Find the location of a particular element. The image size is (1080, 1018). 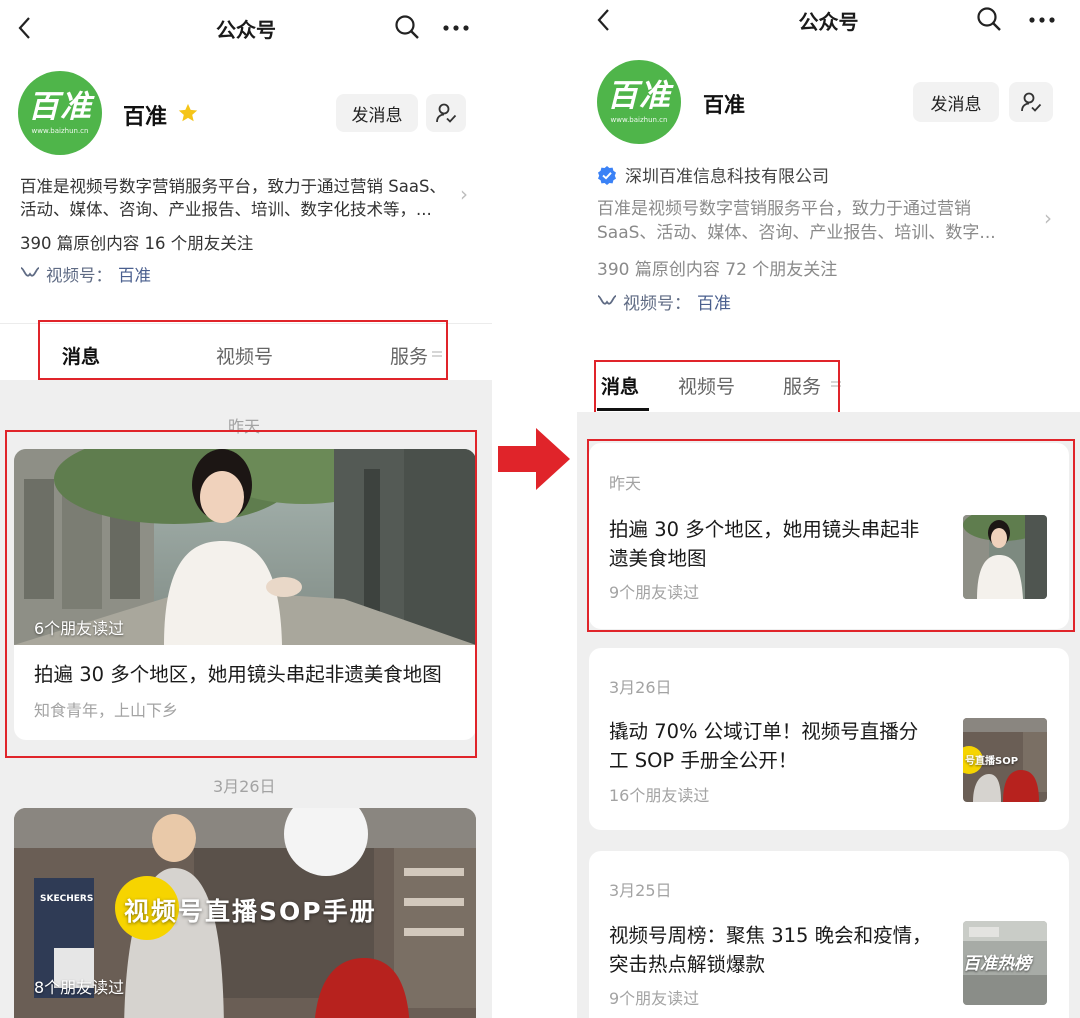

verified-company: 深圳百准信息科技有限公司 is located at coordinates (713, 174).